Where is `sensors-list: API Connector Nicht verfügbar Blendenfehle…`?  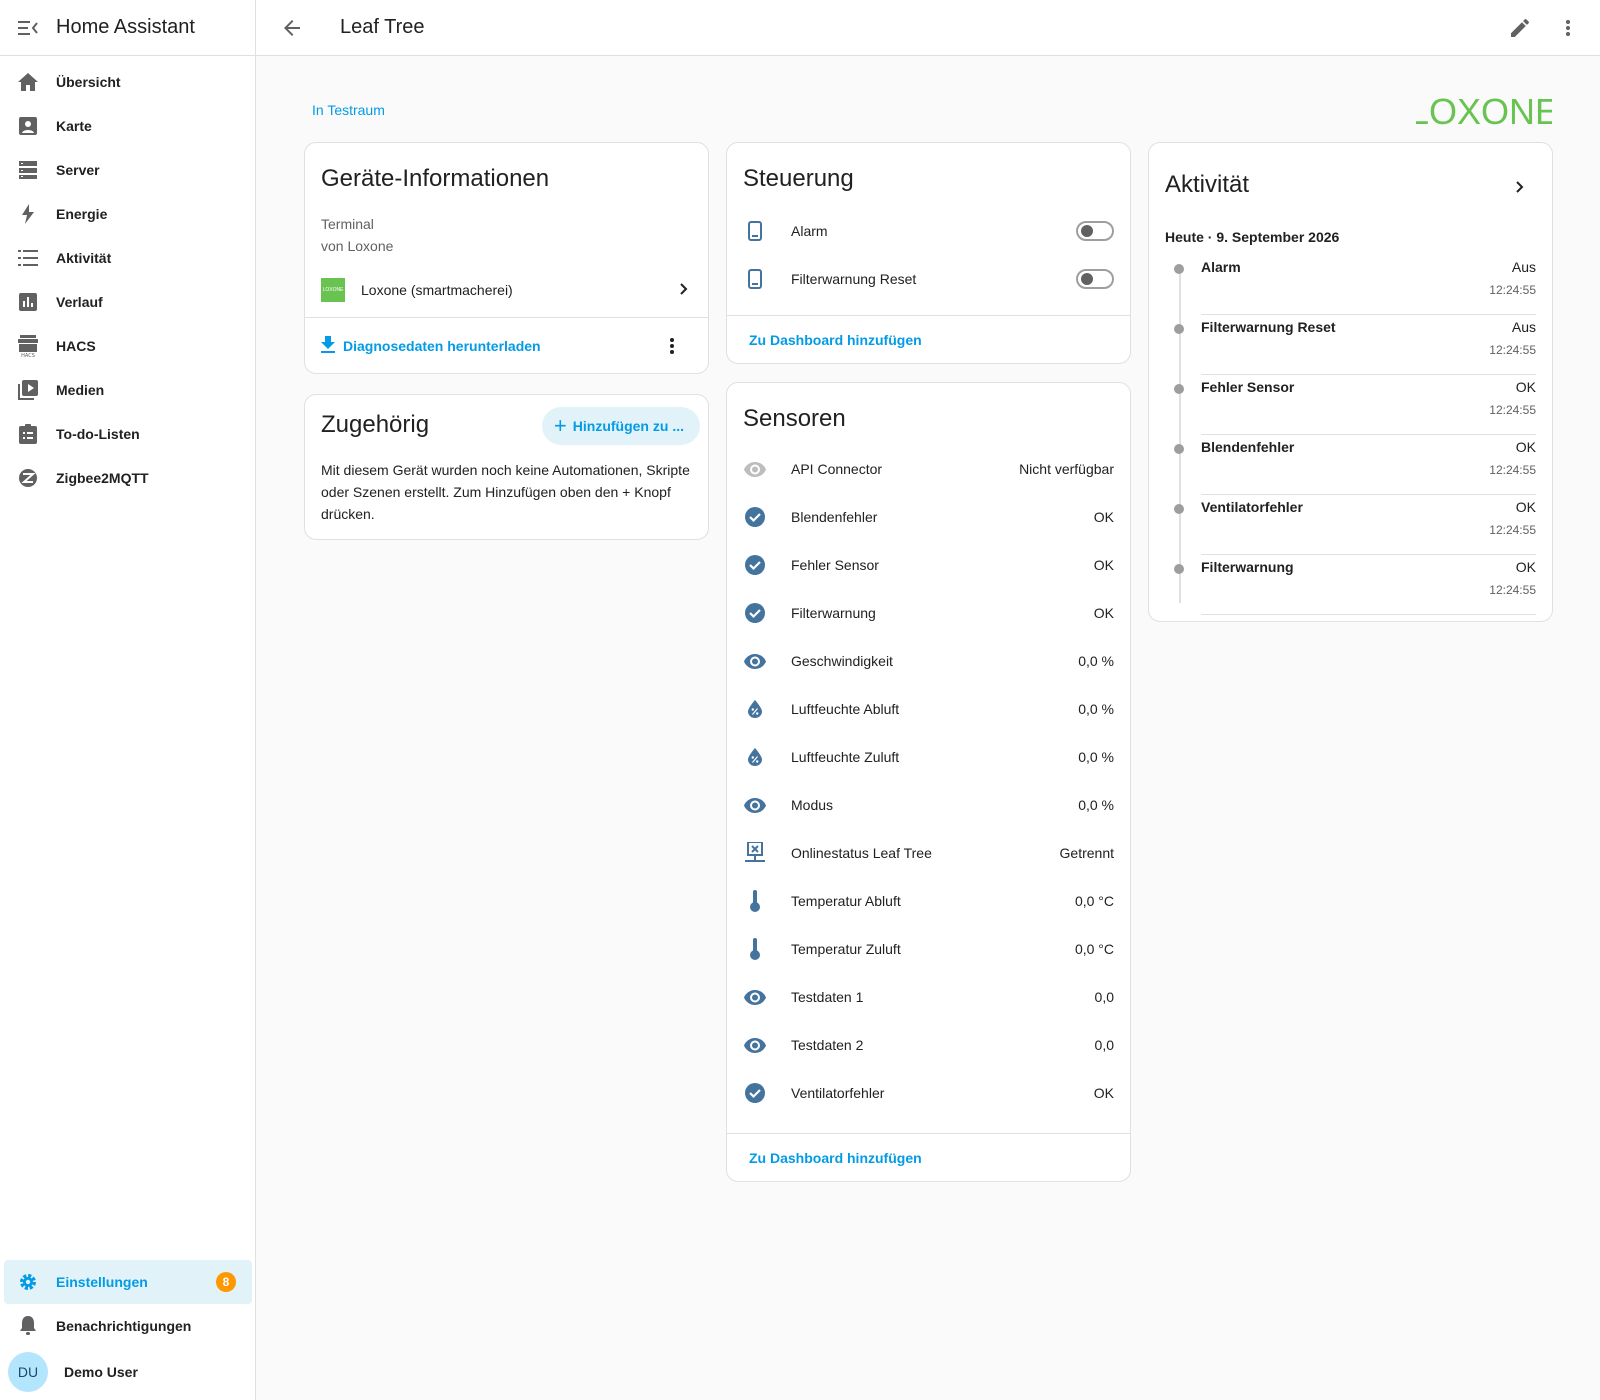
sensors-list: API Connector Nicht verfügbar Blendenfehle… is located at coordinates (928, 781).